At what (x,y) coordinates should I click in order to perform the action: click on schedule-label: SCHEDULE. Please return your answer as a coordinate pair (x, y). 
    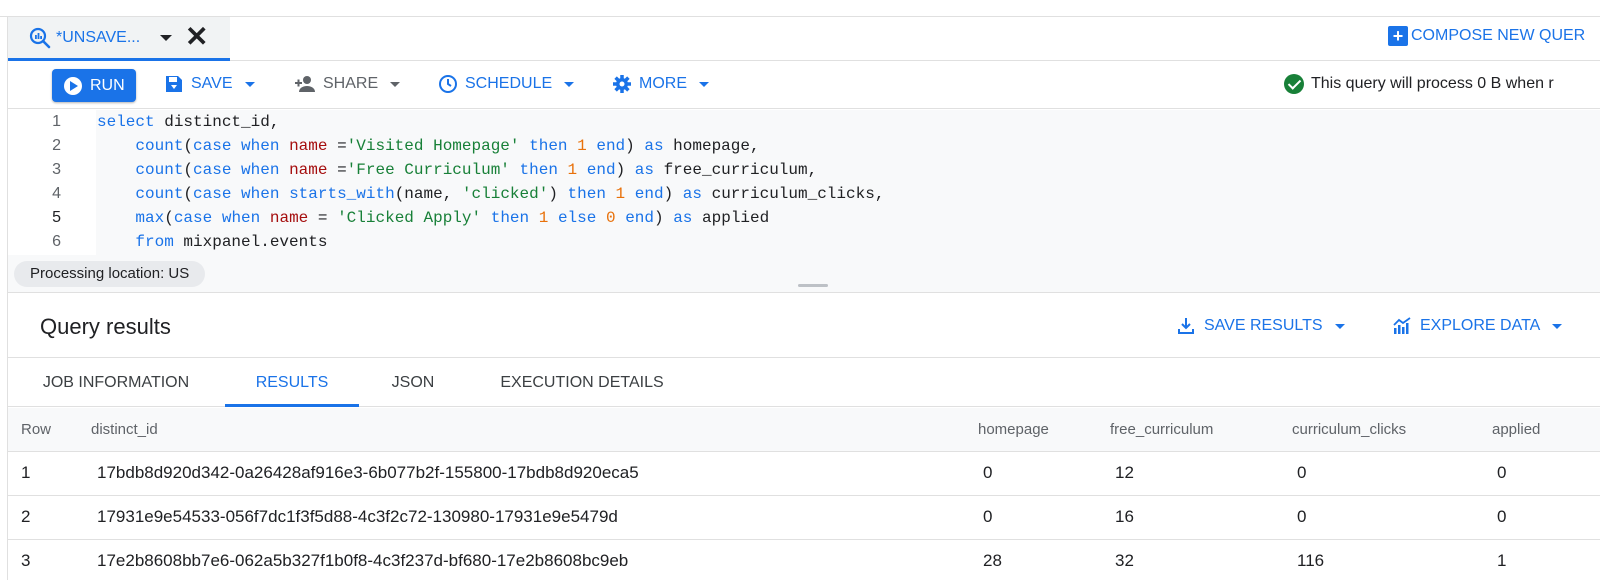
    Looking at the image, I should click on (509, 83).